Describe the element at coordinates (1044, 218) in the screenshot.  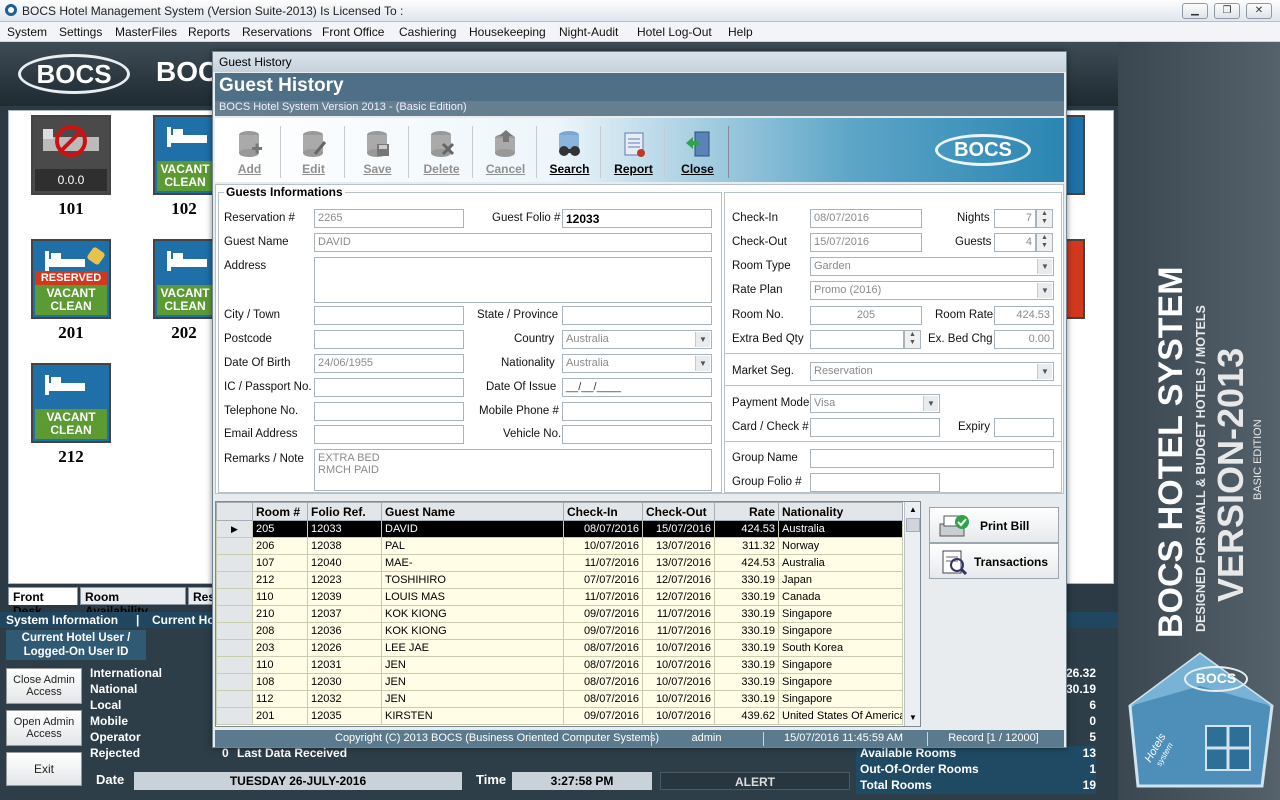
I see `nights-stepper: ▲ ▼` at that location.